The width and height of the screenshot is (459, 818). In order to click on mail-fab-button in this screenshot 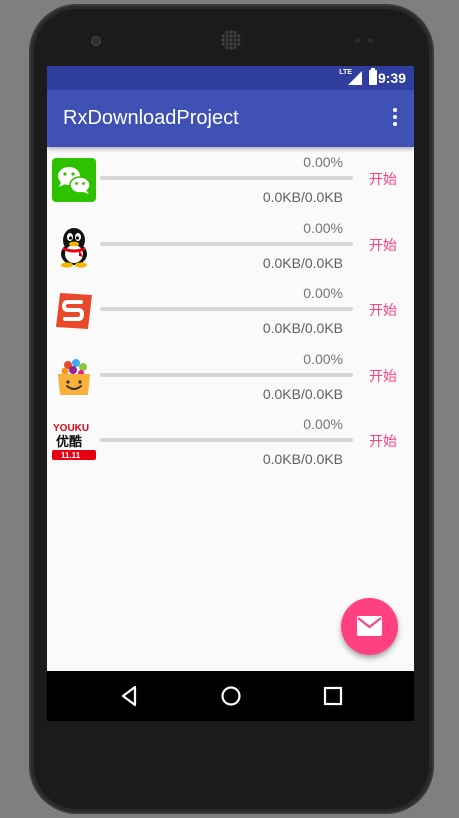, I will do `click(369, 626)`.